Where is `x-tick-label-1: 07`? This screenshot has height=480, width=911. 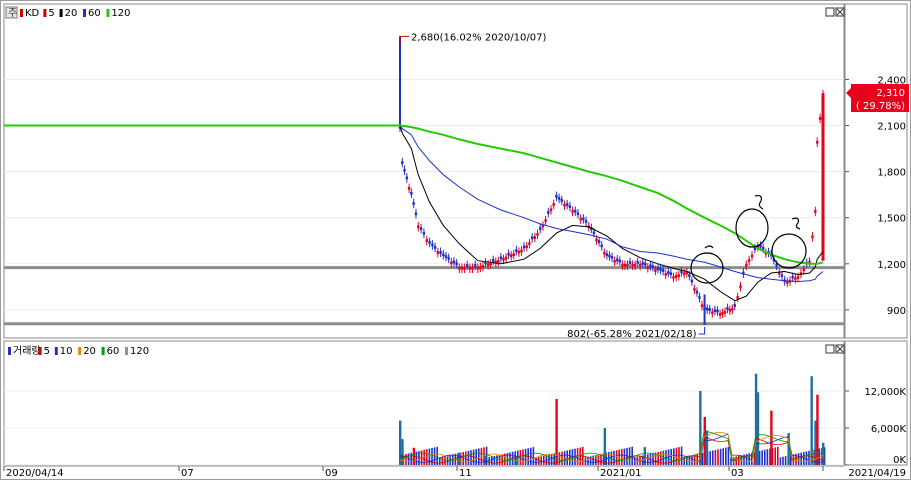 x-tick-label-1: 07 is located at coordinates (187, 473).